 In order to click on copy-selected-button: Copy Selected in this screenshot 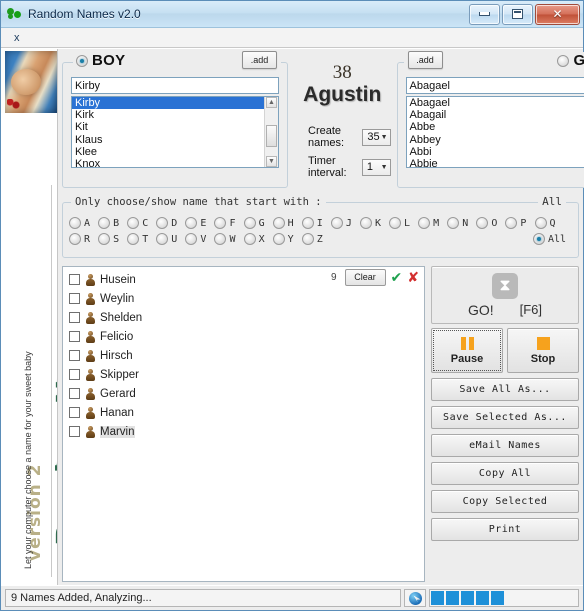, I will do `click(505, 501)`.